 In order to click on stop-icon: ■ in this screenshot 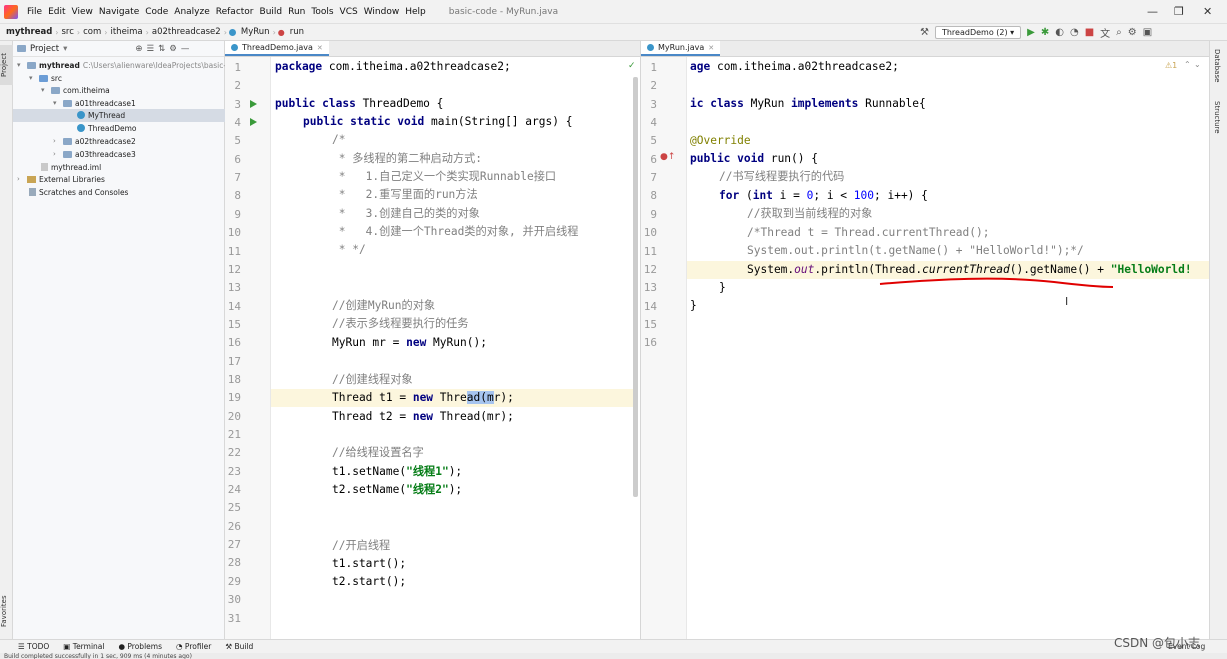, I will do `click(1089, 32)`.